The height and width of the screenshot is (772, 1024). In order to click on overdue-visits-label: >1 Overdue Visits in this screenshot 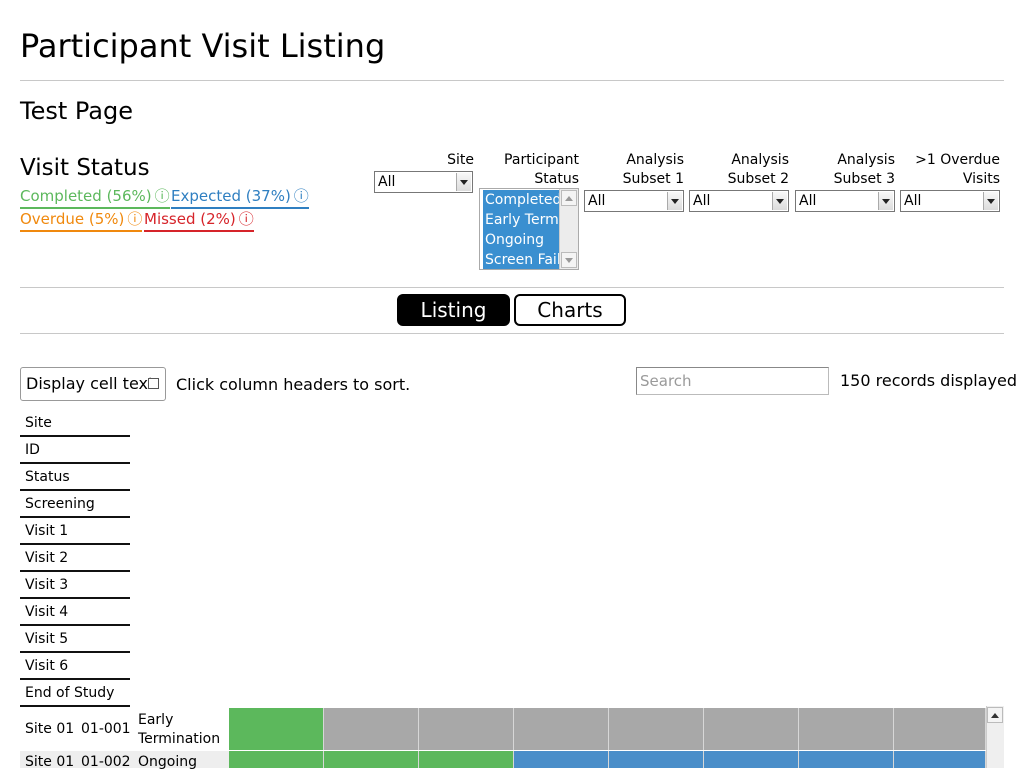, I will do `click(957, 169)`.